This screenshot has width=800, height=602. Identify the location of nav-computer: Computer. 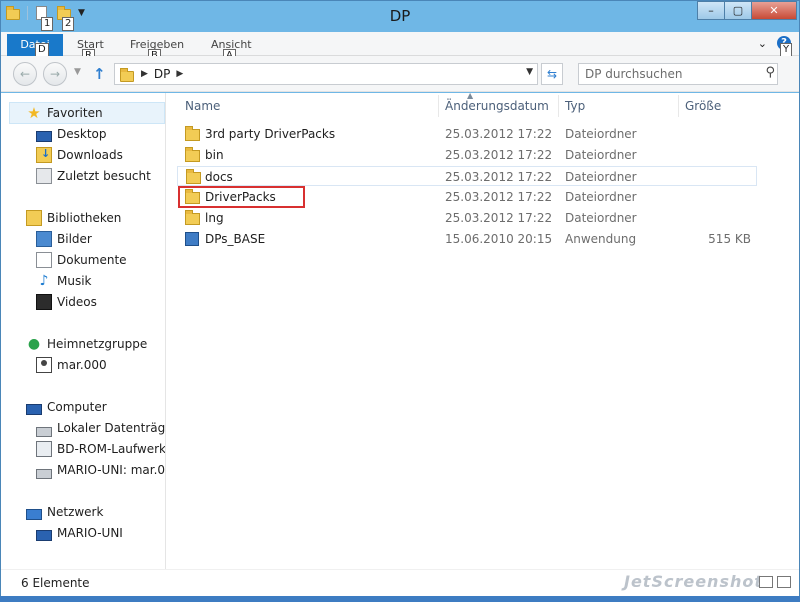
(66, 407).